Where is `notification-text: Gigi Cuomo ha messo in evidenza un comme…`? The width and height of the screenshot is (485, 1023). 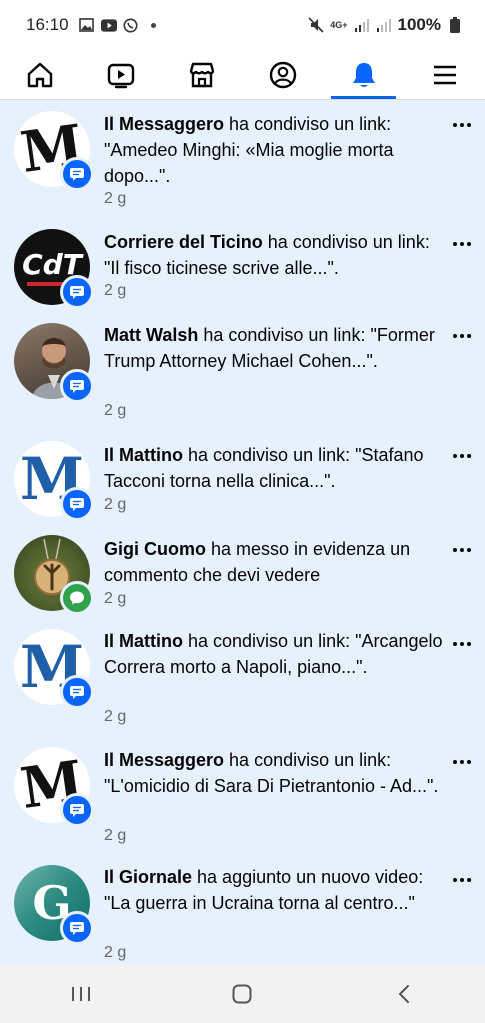 notification-text: Gigi Cuomo ha messo in evidenza un comme… is located at coordinates (274, 562).